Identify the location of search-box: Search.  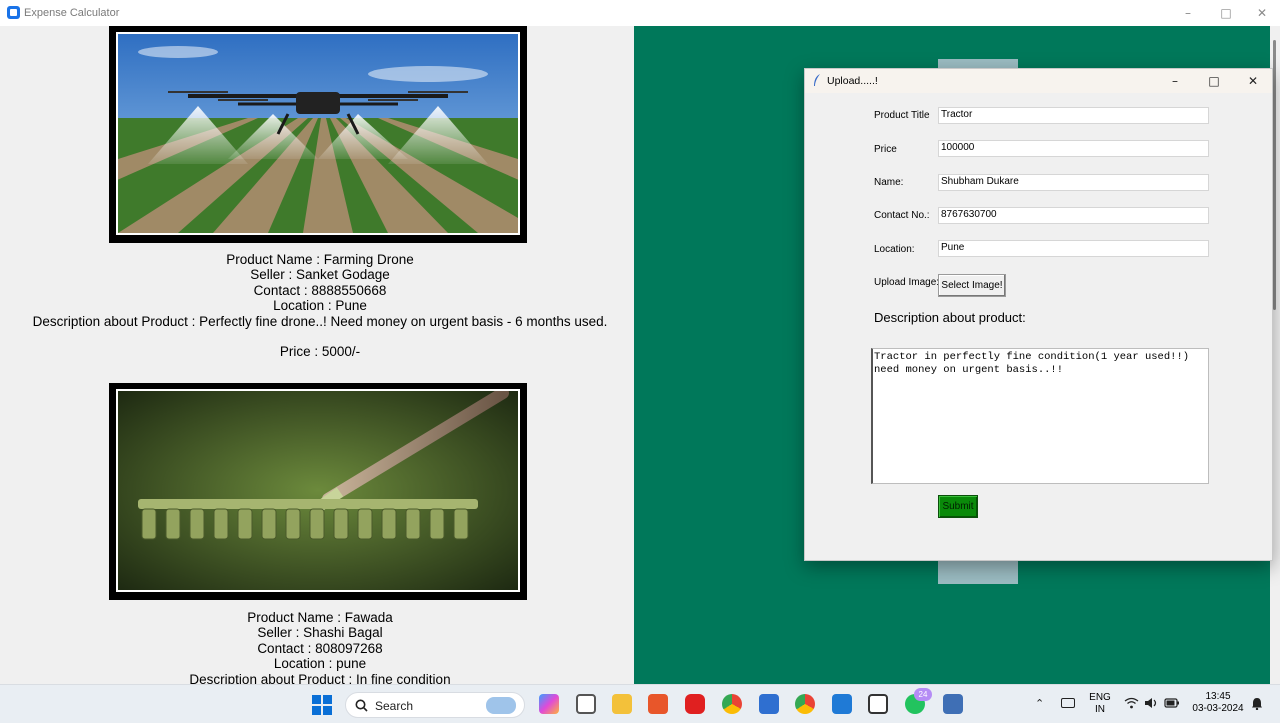
(435, 705).